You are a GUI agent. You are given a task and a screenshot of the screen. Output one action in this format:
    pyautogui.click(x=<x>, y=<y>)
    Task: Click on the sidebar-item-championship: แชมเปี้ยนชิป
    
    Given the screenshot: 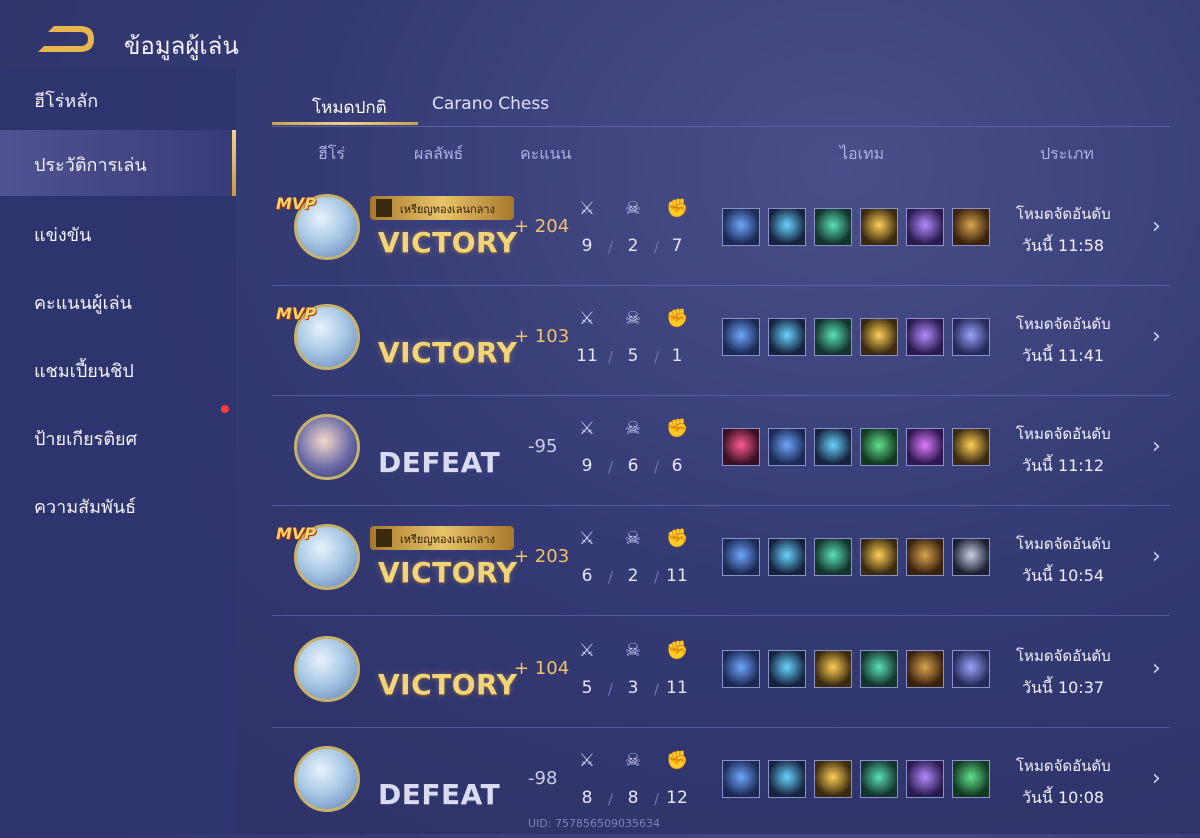 What is the action you would take?
    pyautogui.click(x=118, y=369)
    